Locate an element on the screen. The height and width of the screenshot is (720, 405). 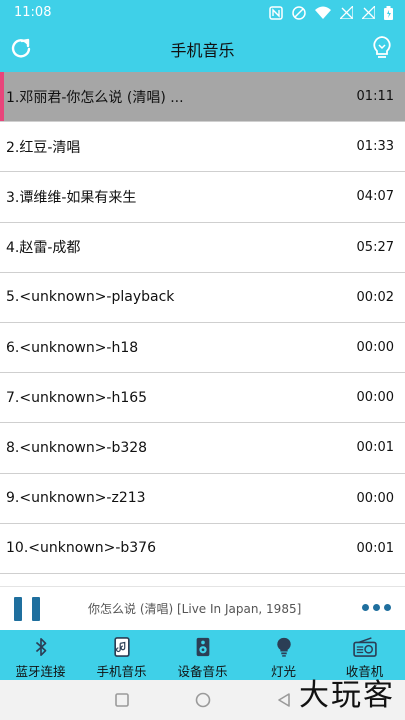
song-duration: 04:07 is located at coordinates (375, 197).